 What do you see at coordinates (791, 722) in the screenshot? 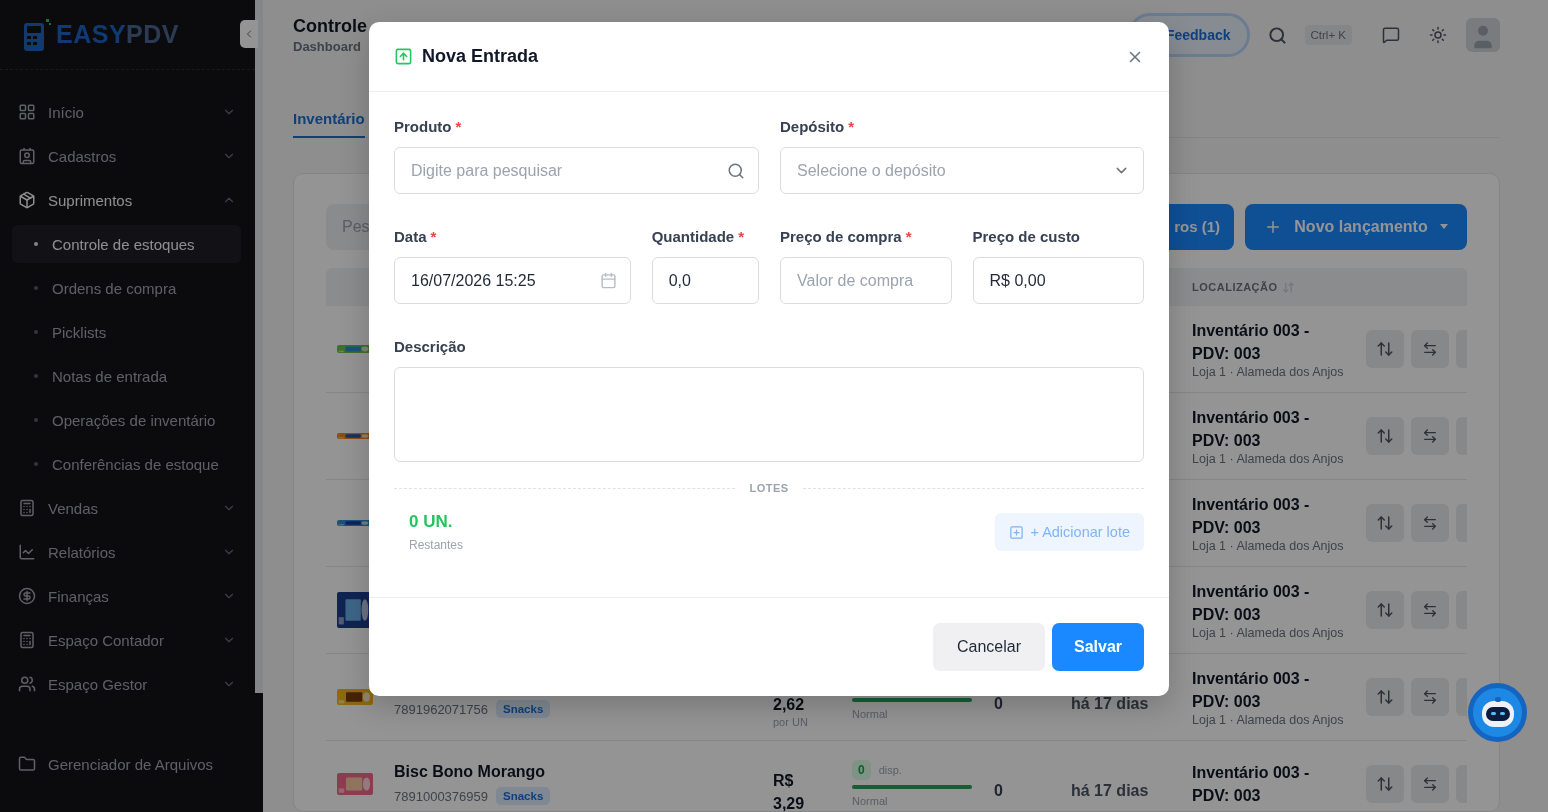
I see `price-unit: por UN` at bounding box center [791, 722].